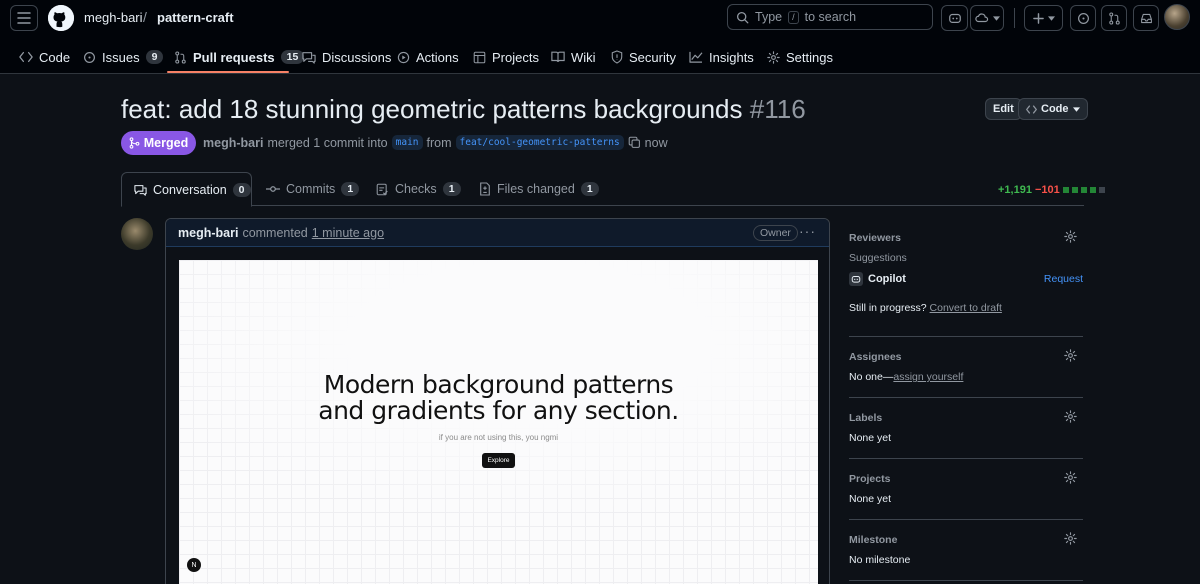 This screenshot has height=584, width=1200. I want to click on tab-settings: Settings, so click(800, 57).